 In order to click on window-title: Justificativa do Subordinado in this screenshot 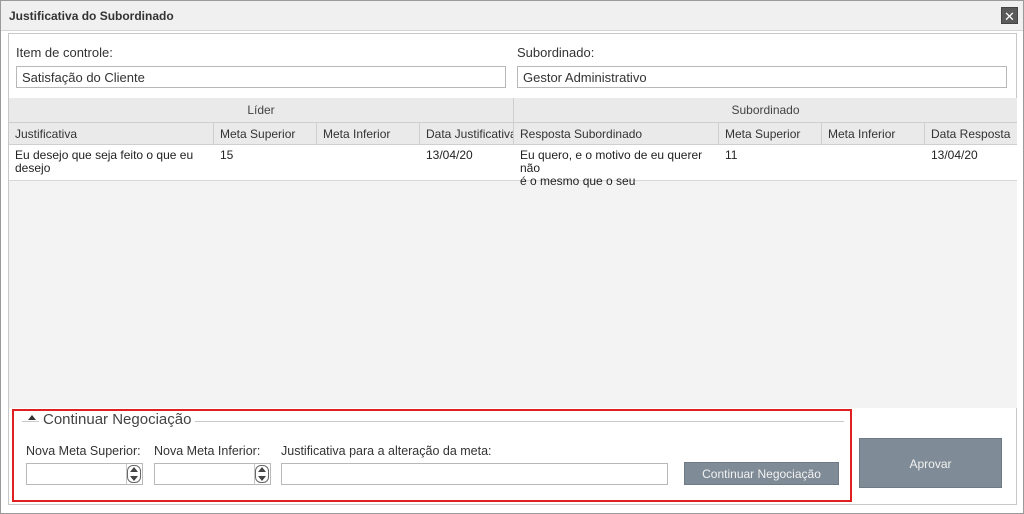, I will do `click(91, 16)`.